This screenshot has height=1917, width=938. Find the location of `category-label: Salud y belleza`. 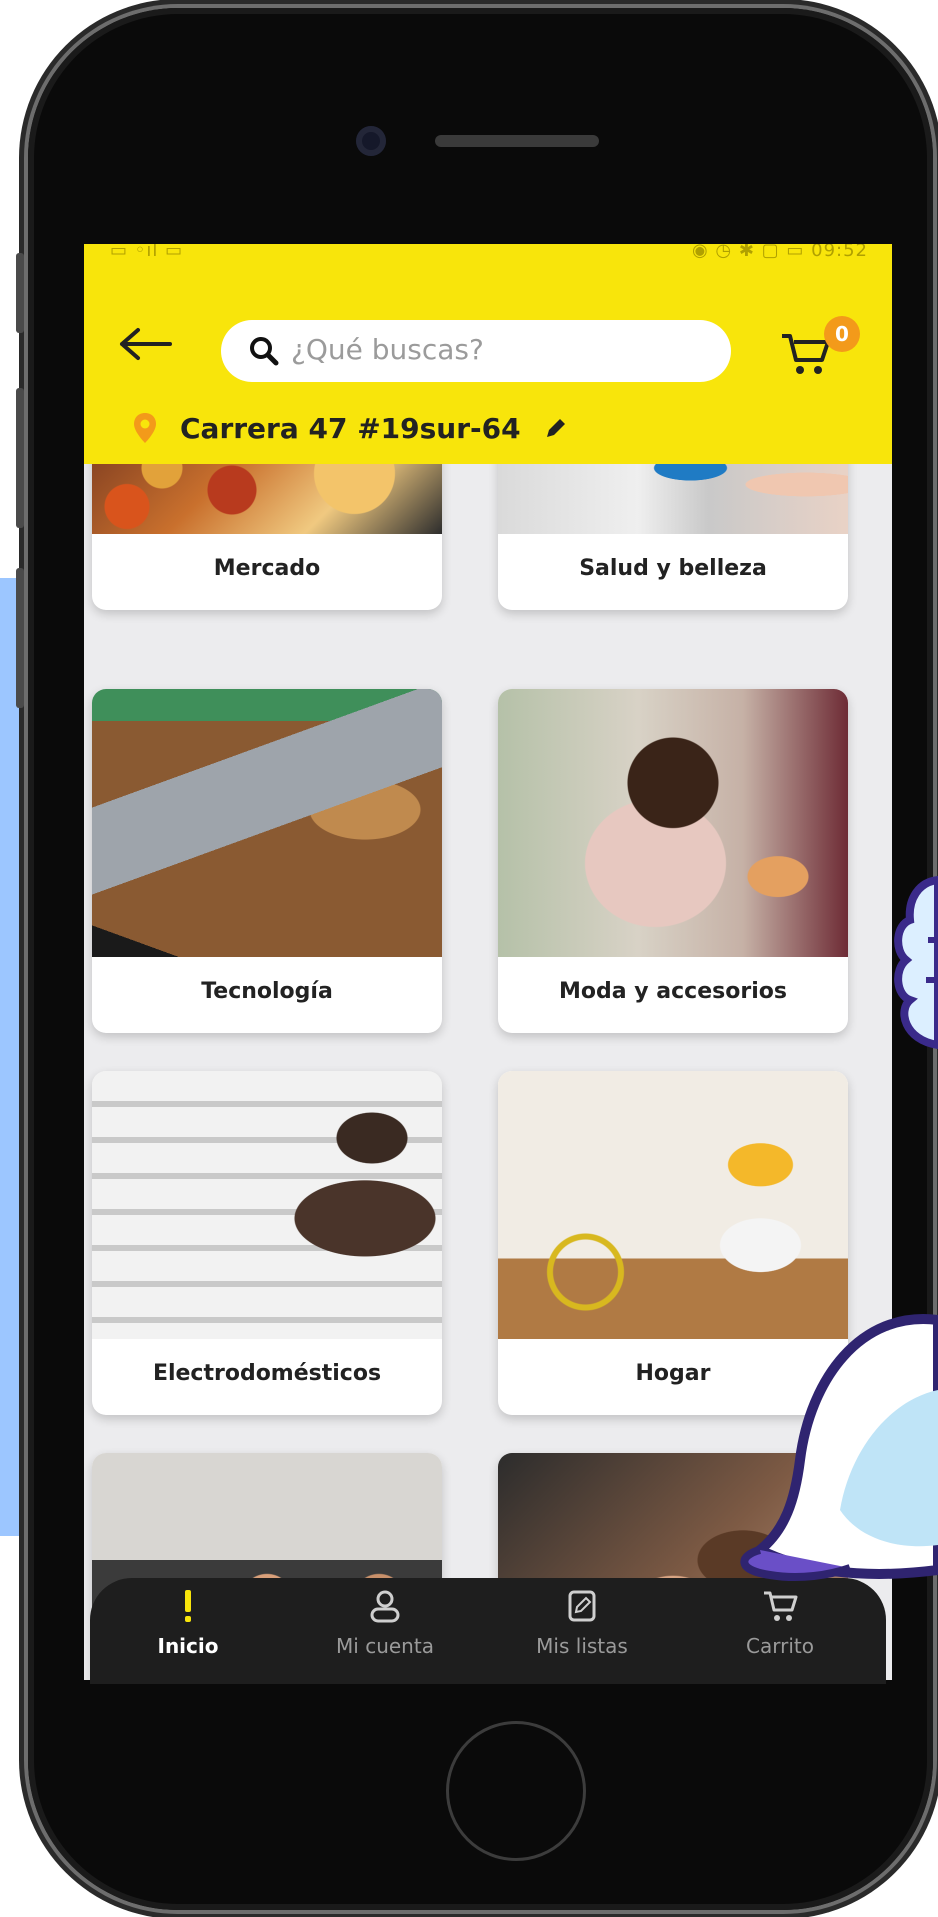

category-label: Salud y belleza is located at coordinates (673, 568).